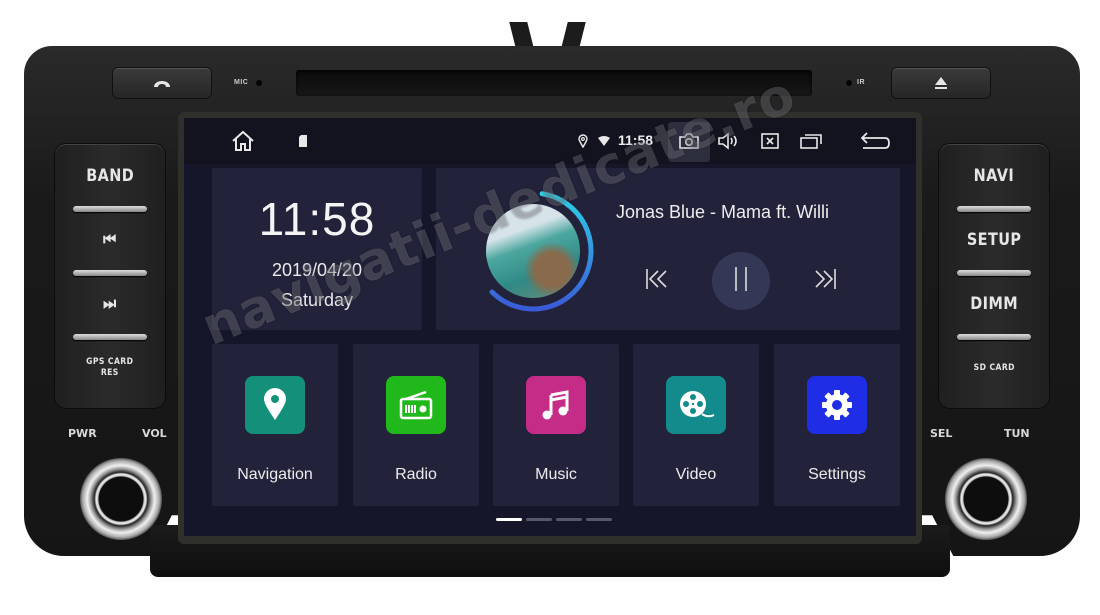 This screenshot has width=1100, height=615. I want to click on ir-sensor, so click(849, 83).